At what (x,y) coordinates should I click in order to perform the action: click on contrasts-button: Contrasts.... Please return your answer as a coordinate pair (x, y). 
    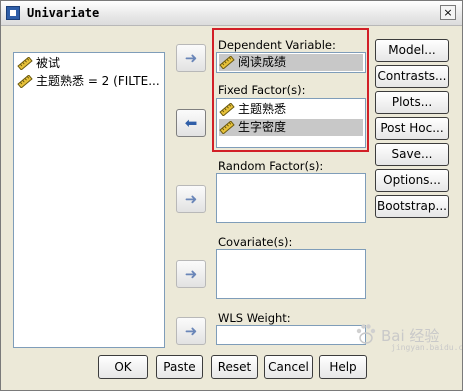
    Looking at the image, I should click on (412, 76).